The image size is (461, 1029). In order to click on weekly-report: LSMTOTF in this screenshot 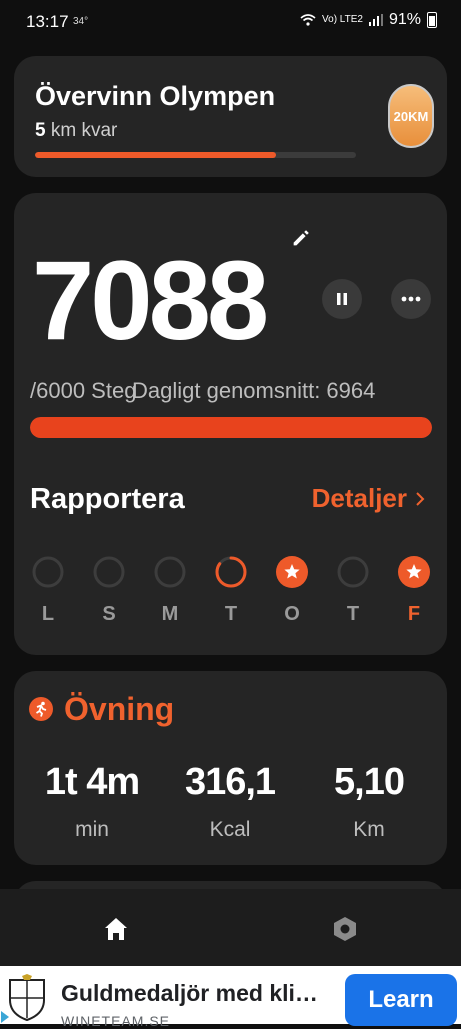, I will do `click(238, 590)`.